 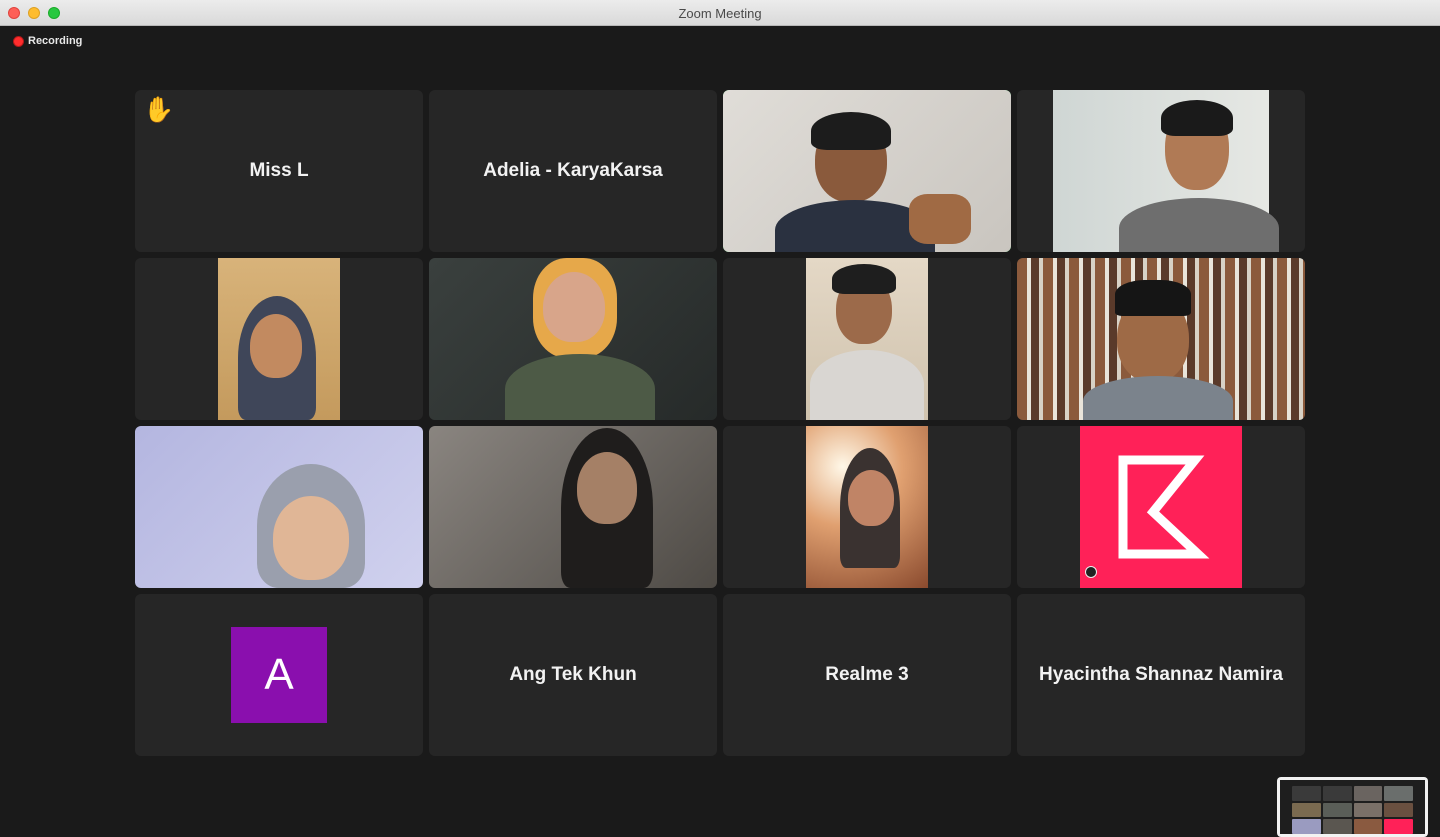 I want to click on thumbnail-grid, so click(x=1352, y=807).